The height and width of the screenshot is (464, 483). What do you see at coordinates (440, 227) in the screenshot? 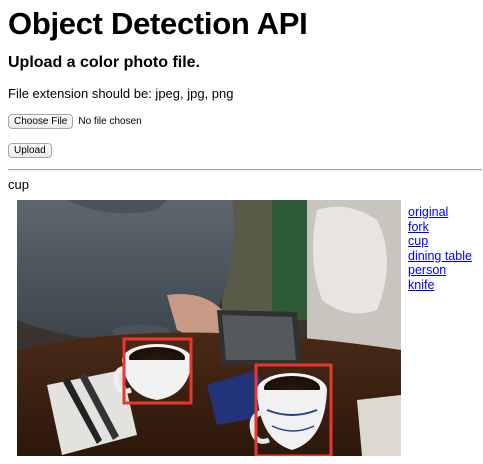
I see `link-fork: fork` at bounding box center [440, 227].